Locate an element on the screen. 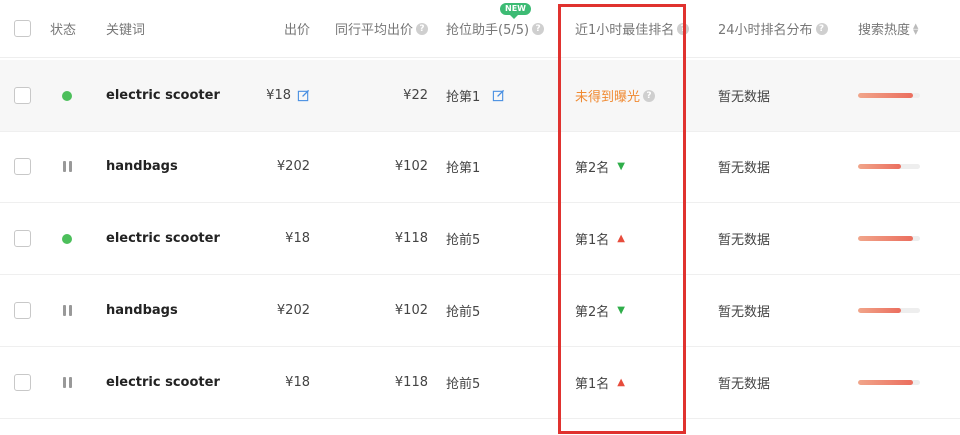  select-all-checkbox is located at coordinates (22, 28).